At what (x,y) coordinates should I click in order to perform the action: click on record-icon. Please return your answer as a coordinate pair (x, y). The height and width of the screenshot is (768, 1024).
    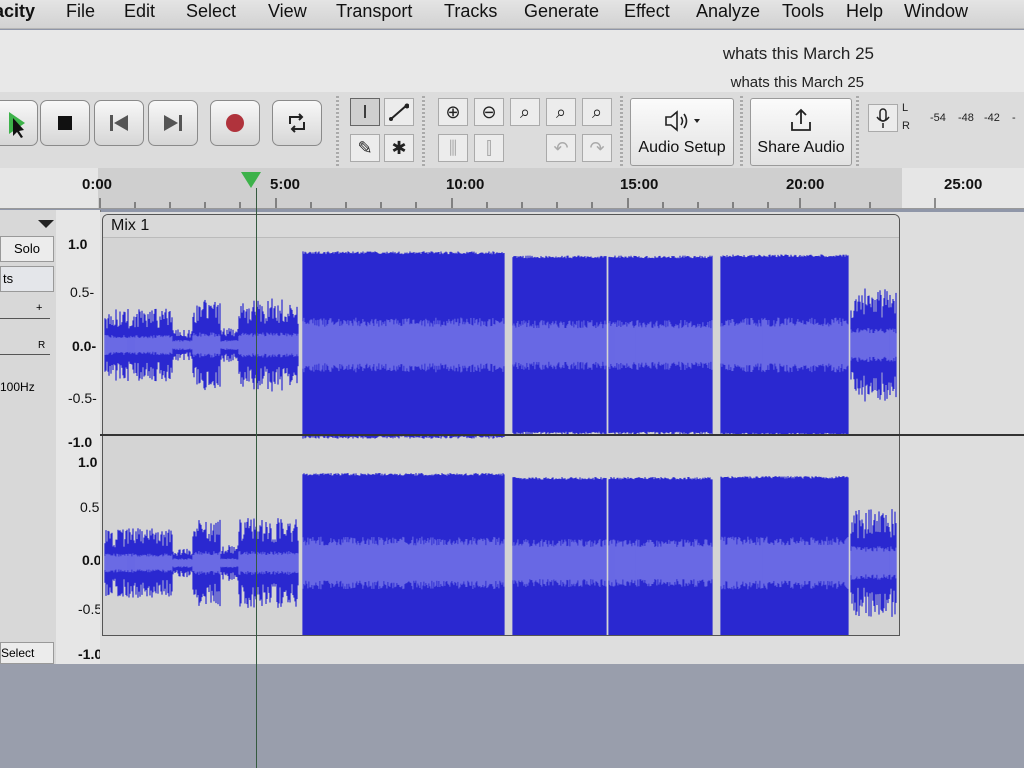
    Looking at the image, I should click on (235, 123).